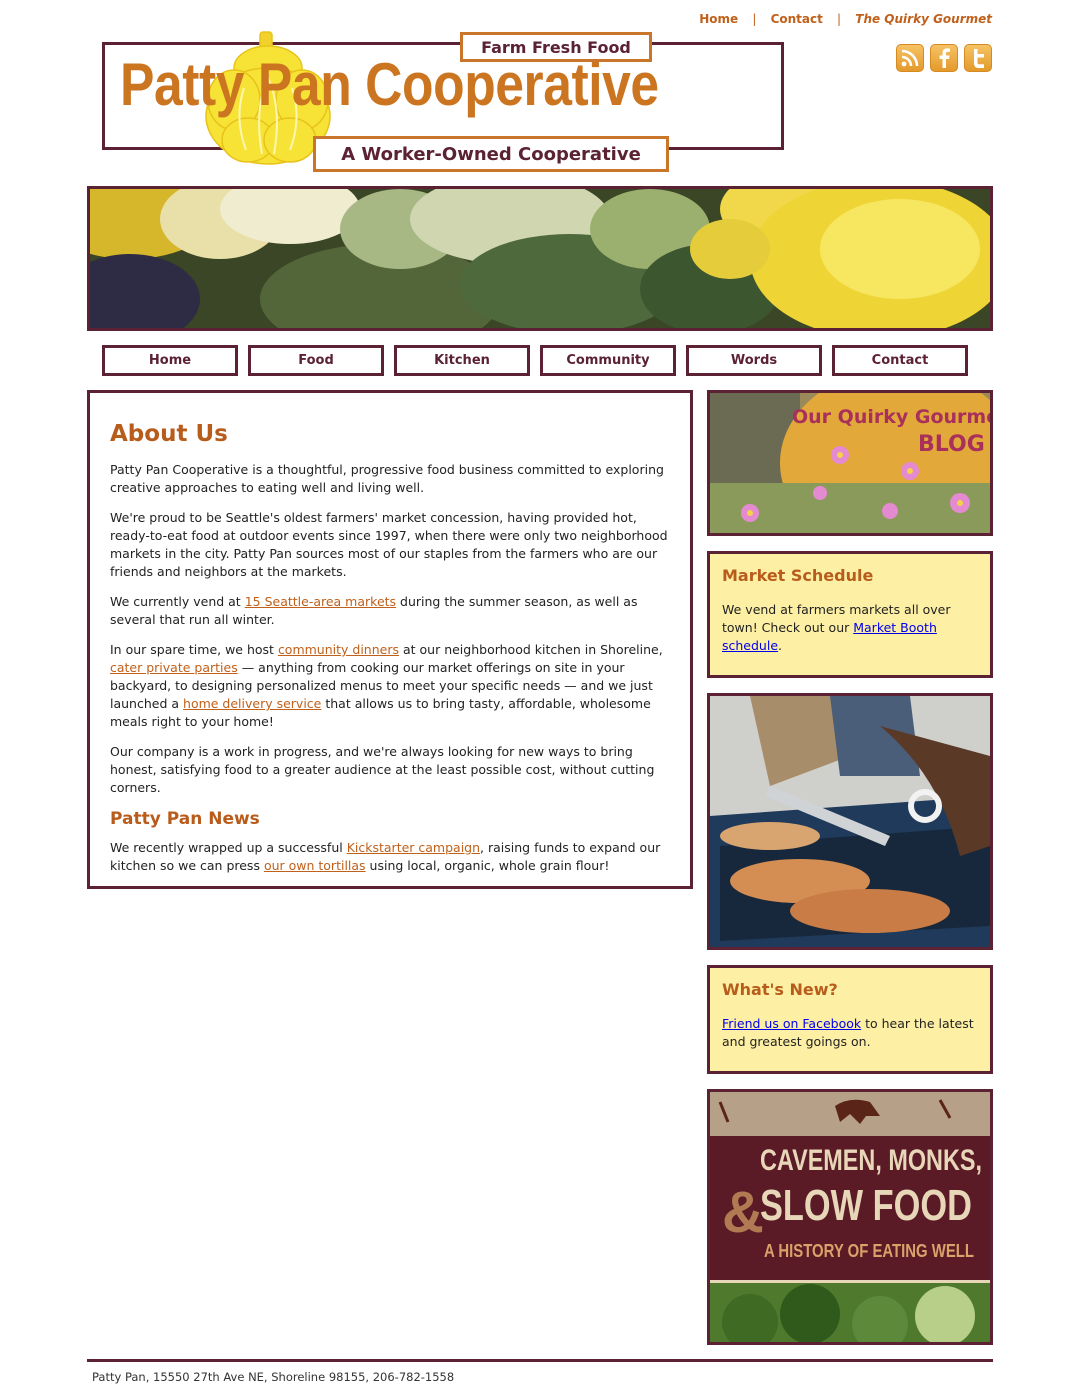 The image size is (1080, 1391). What do you see at coordinates (791, 1023) in the screenshot?
I see `facebook-friend-link: Friend us on Facebook` at bounding box center [791, 1023].